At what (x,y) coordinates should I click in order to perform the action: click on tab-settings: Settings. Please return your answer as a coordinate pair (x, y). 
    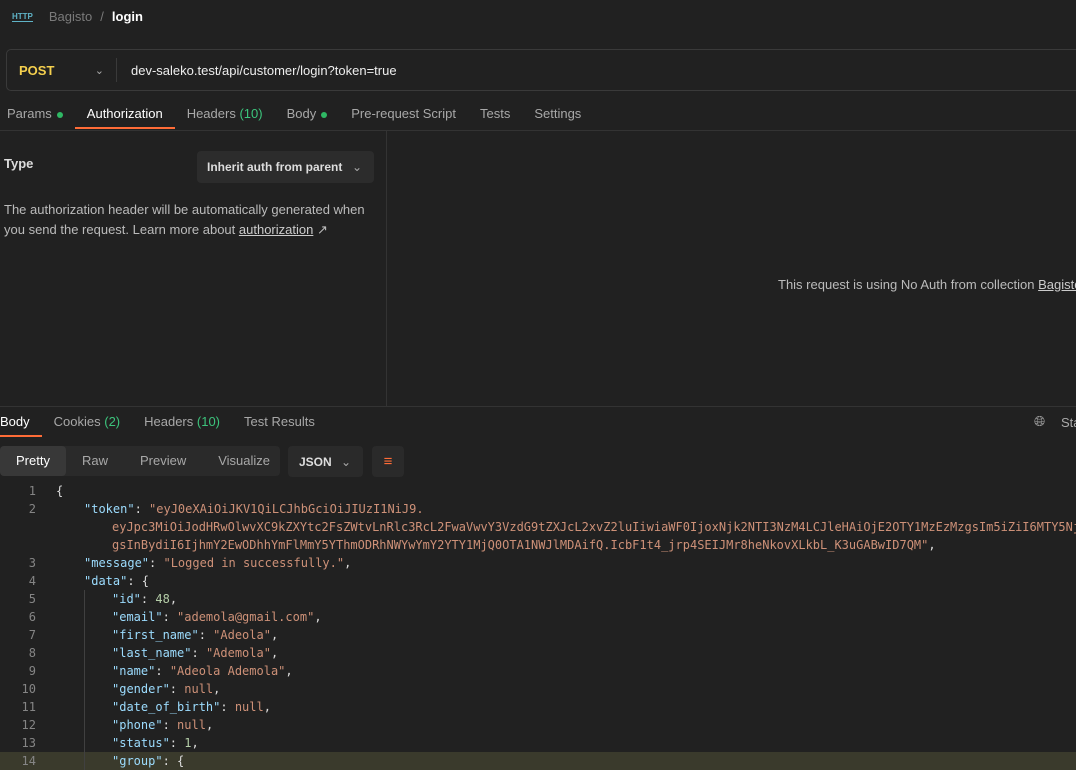
    Looking at the image, I should click on (557, 114).